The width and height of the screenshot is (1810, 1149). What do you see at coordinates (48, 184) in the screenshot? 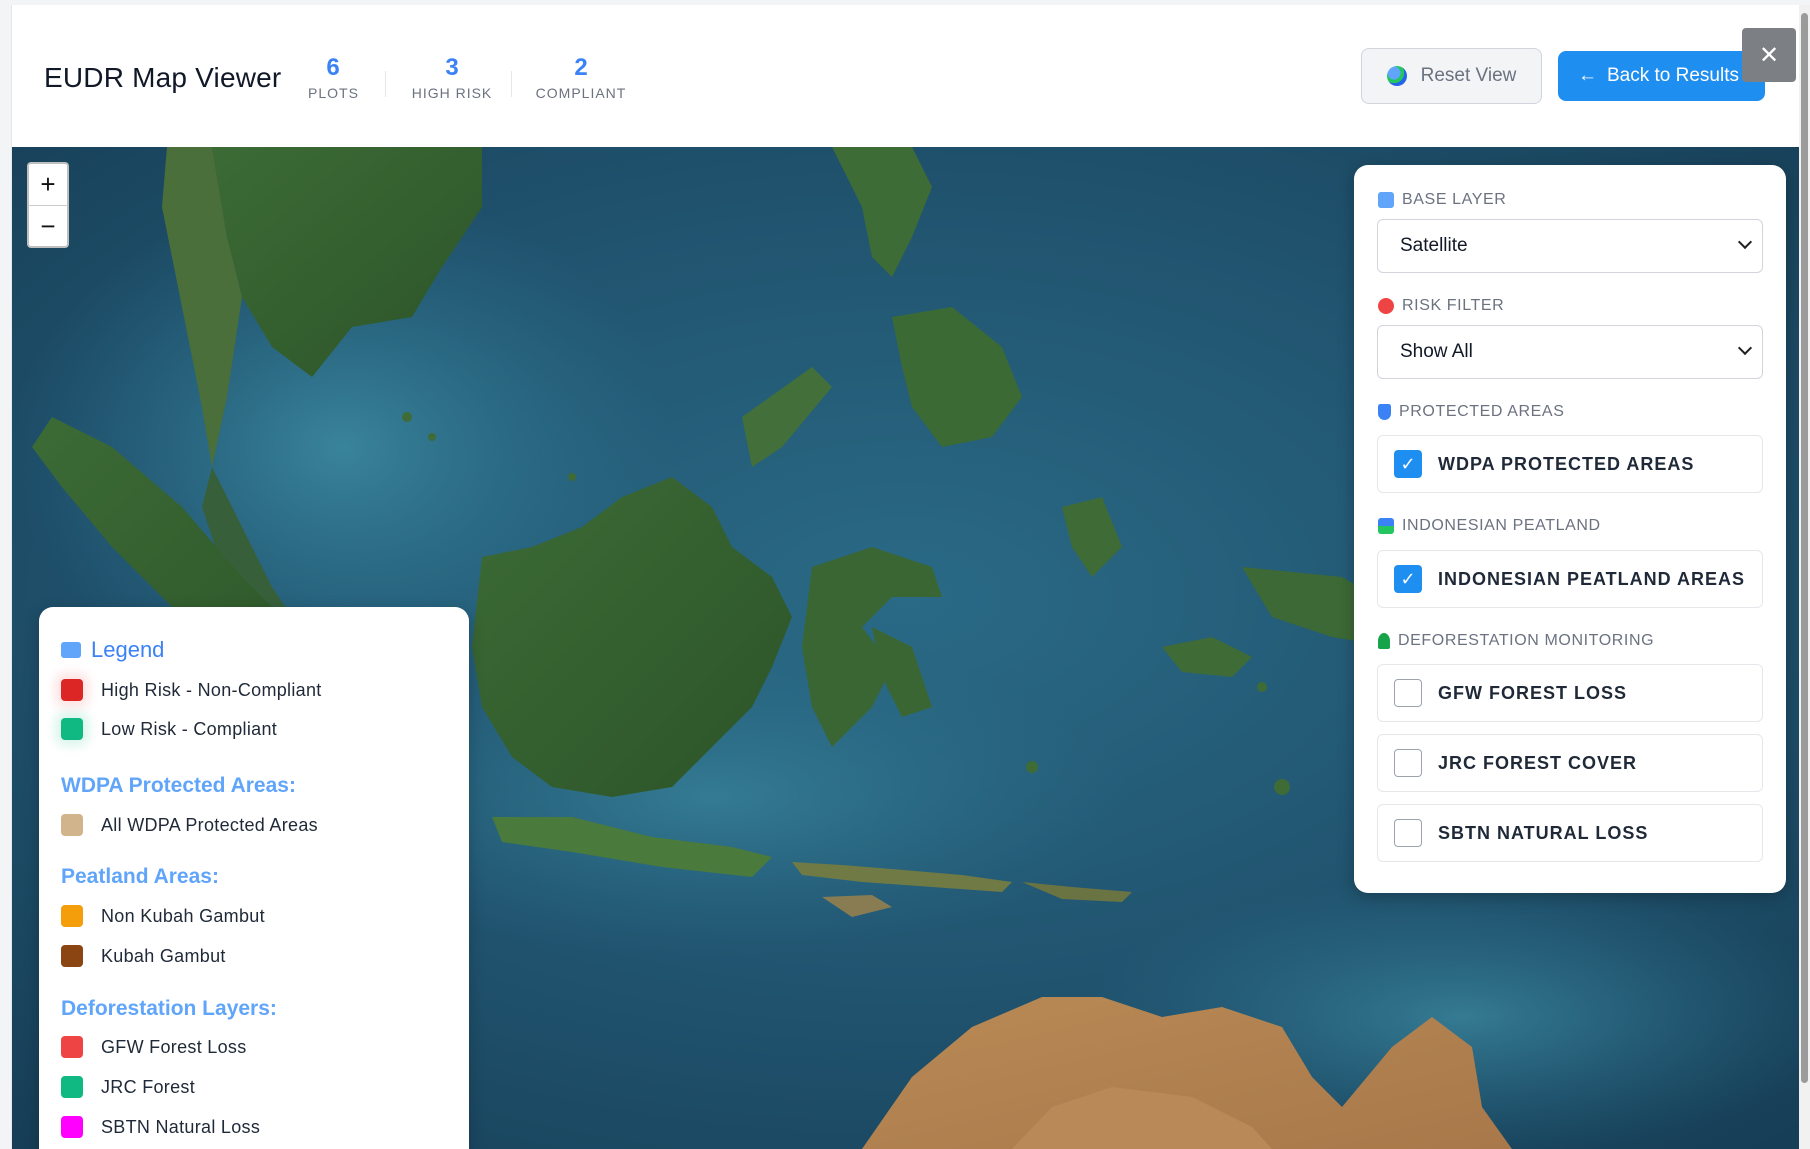
I see `zoom-in-button: +` at bounding box center [48, 184].